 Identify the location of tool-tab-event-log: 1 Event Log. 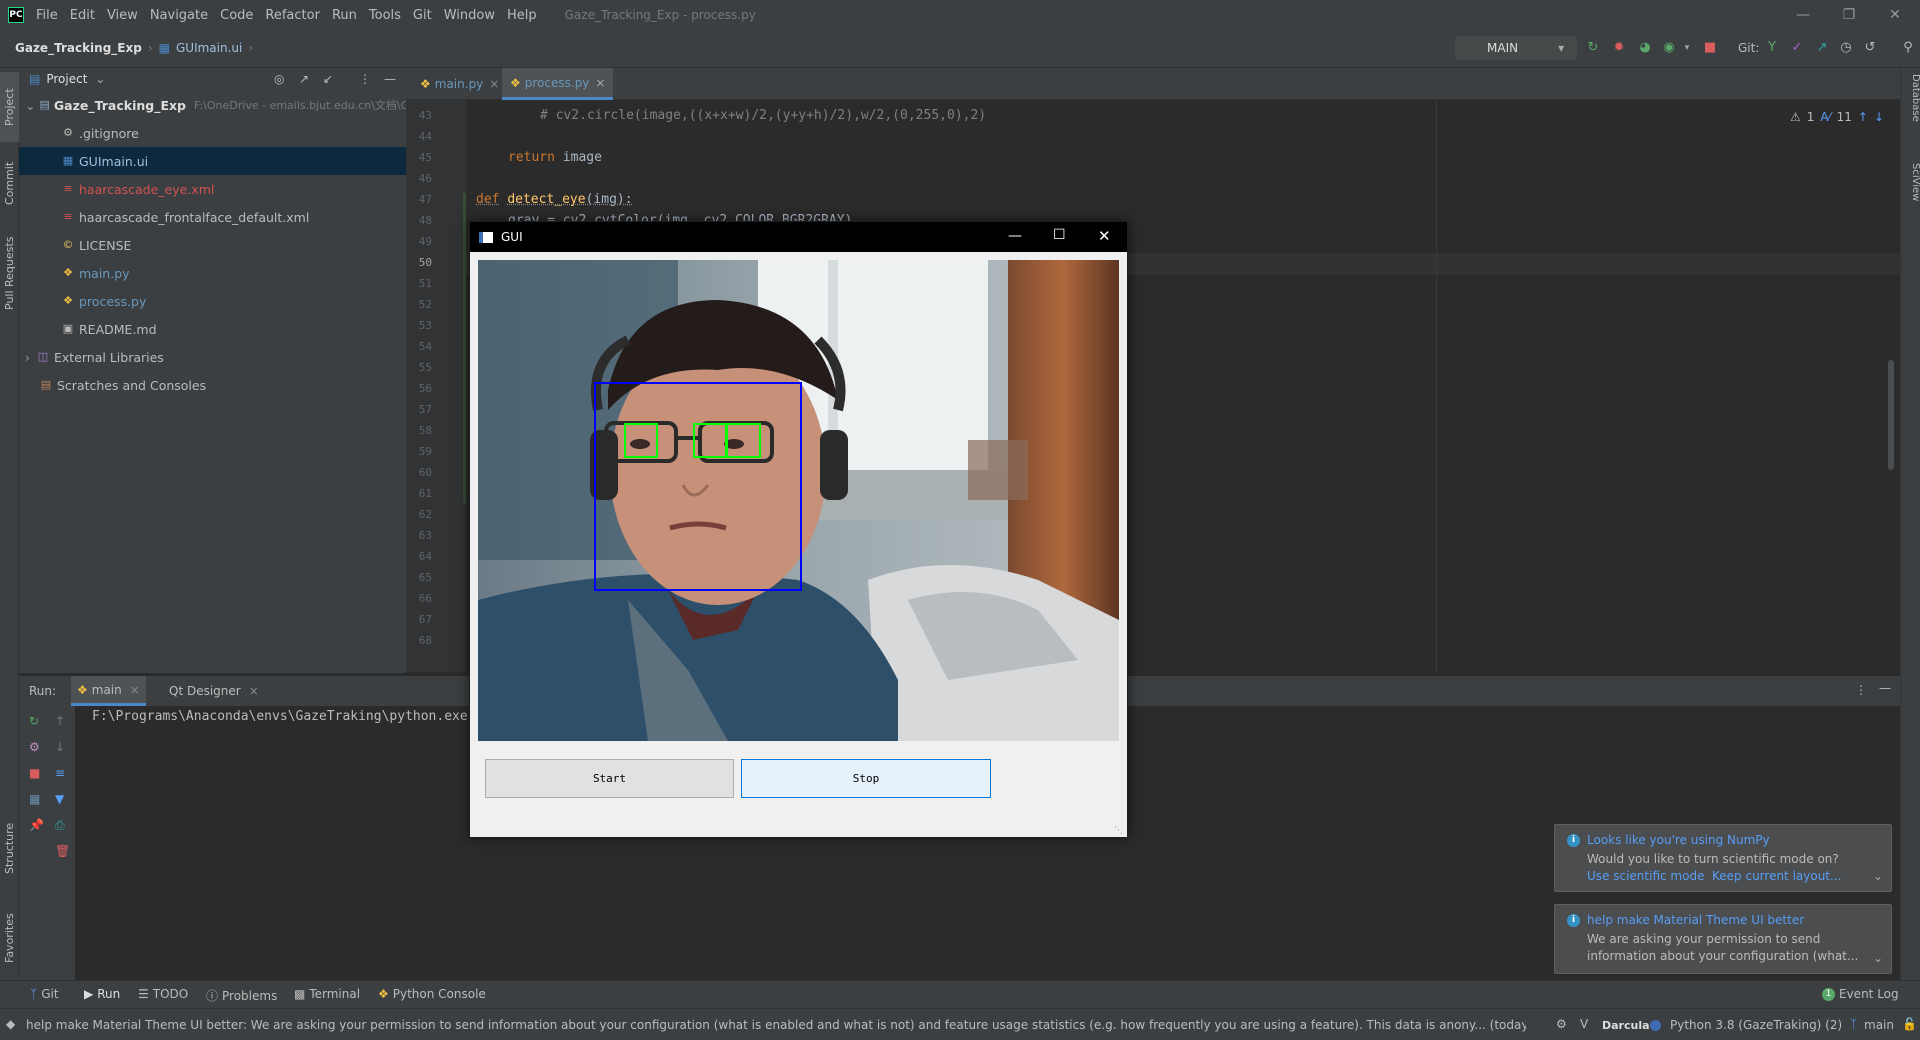
(1860, 994).